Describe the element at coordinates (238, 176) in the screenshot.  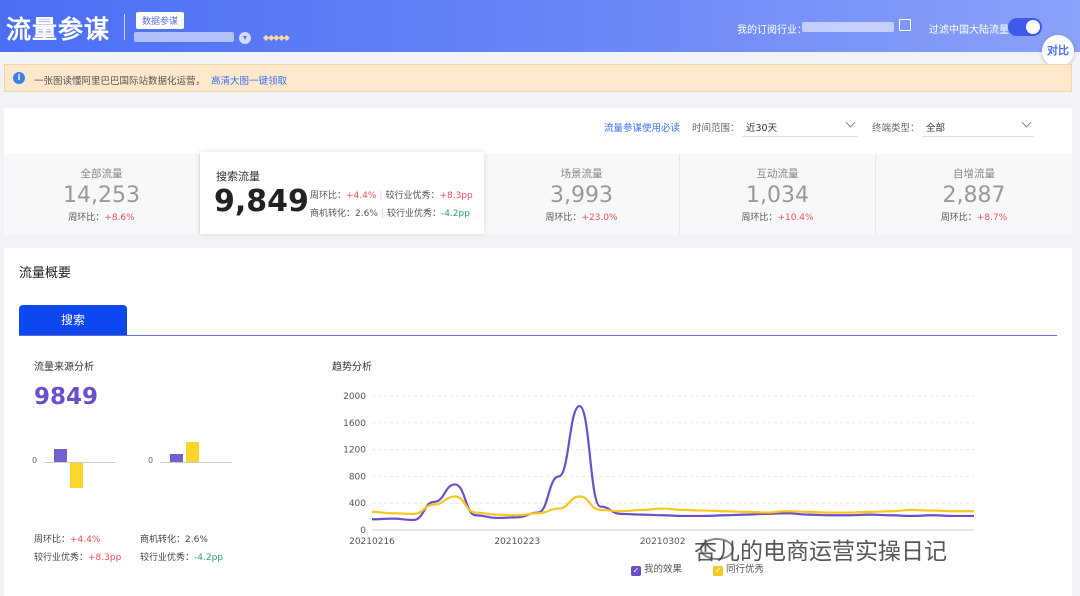
I see `metric-name: 搜索流量` at that location.